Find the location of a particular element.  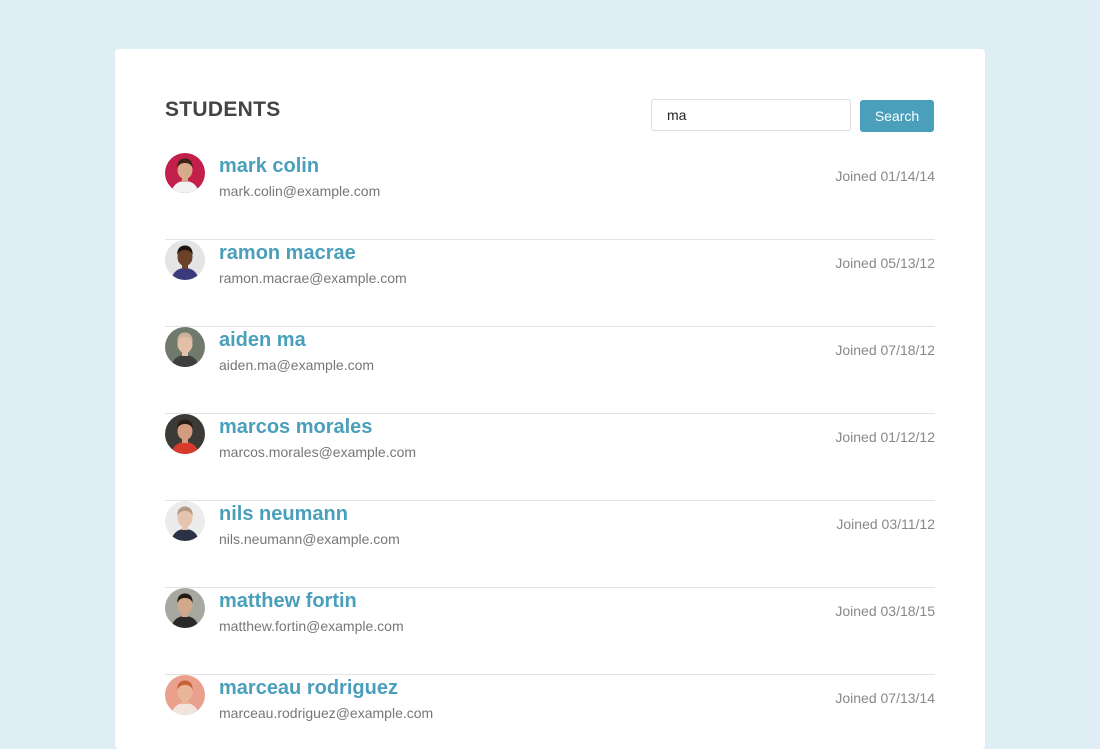

page-title: STUDENTS is located at coordinates (223, 109).